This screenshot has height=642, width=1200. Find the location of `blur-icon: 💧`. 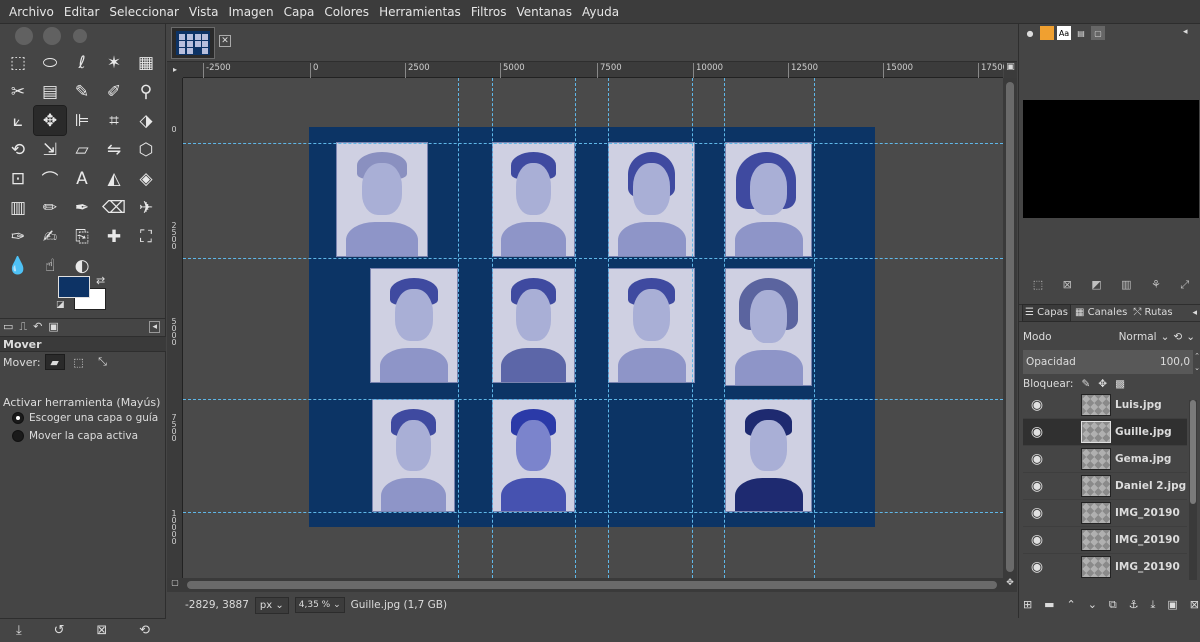

blur-icon: 💧 is located at coordinates (18, 265).